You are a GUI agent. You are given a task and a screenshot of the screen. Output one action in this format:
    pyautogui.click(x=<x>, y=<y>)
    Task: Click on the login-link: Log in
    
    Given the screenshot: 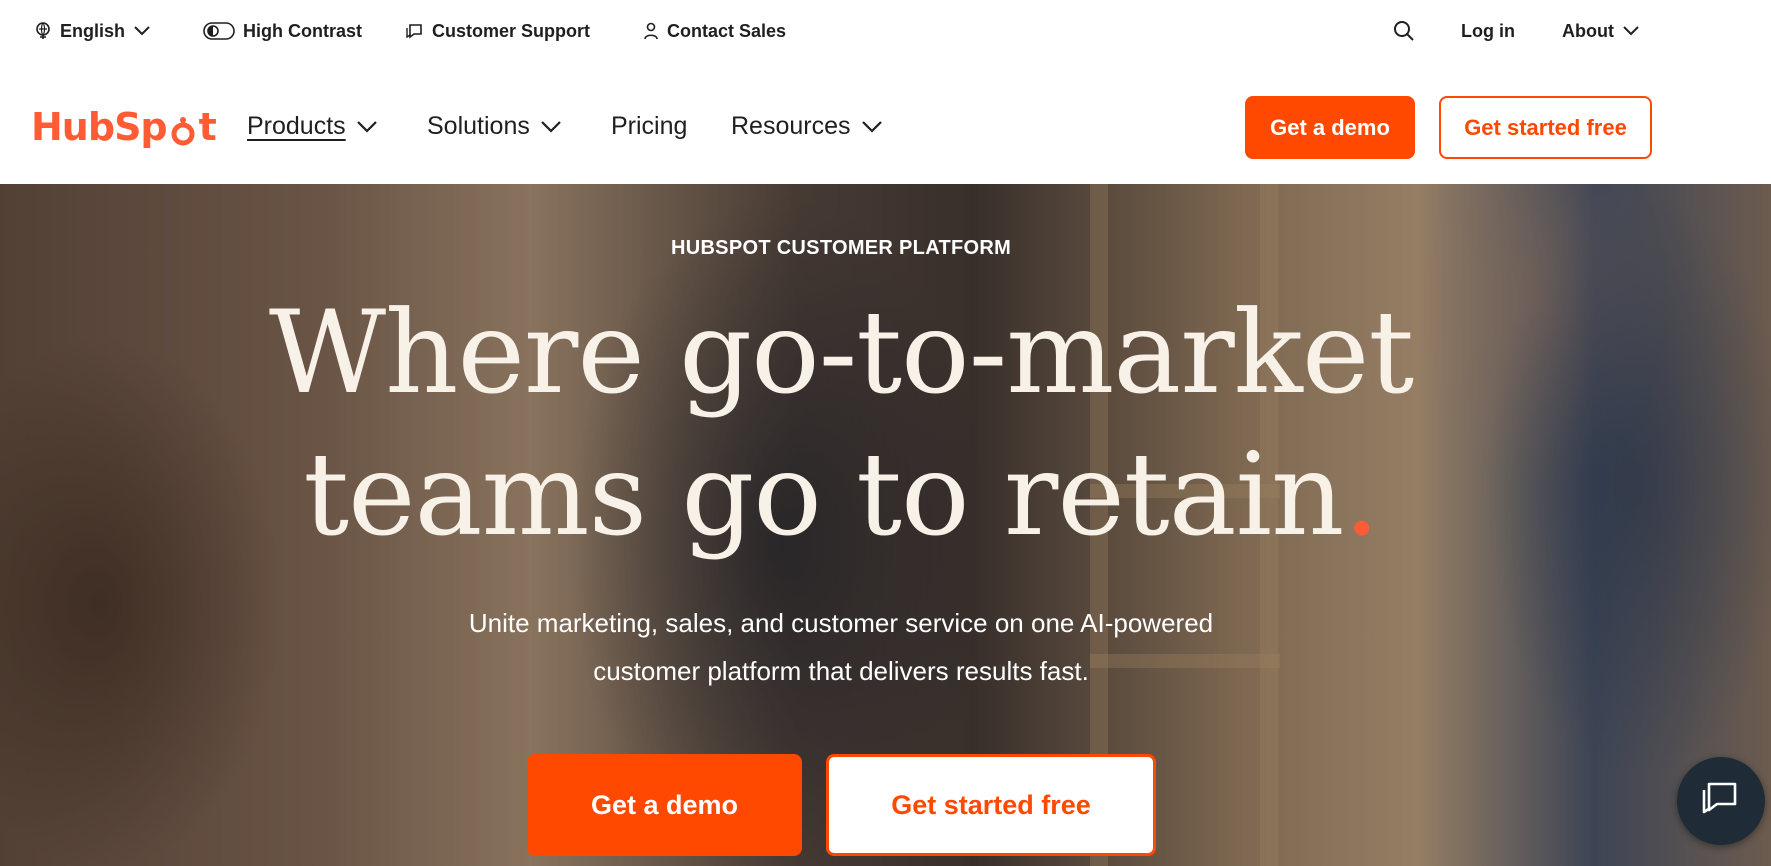 What is the action you would take?
    pyautogui.click(x=1488, y=31)
    